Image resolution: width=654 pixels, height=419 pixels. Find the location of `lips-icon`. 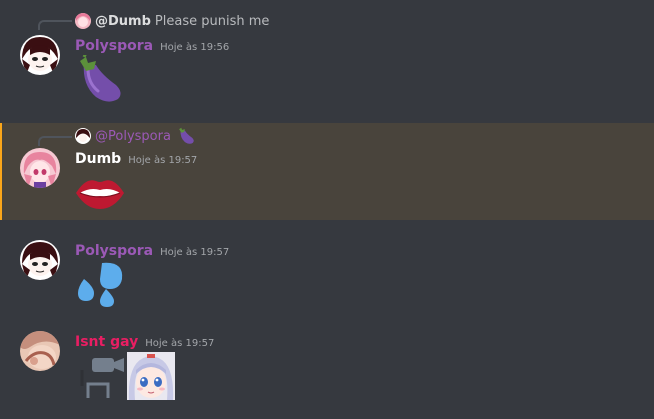

lips-icon is located at coordinates (100, 193).